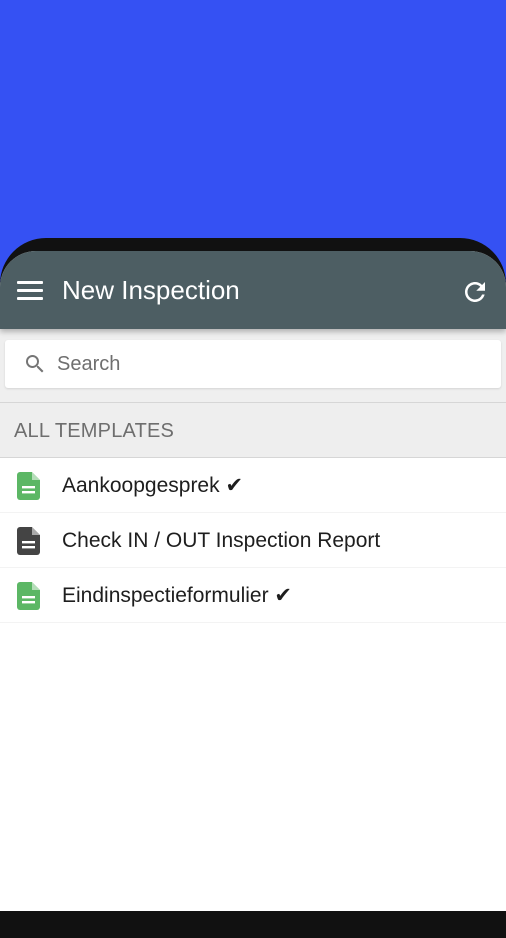 Image resolution: width=506 pixels, height=938 pixels. What do you see at coordinates (30, 292) in the screenshot?
I see `hamburger-menu-icon` at bounding box center [30, 292].